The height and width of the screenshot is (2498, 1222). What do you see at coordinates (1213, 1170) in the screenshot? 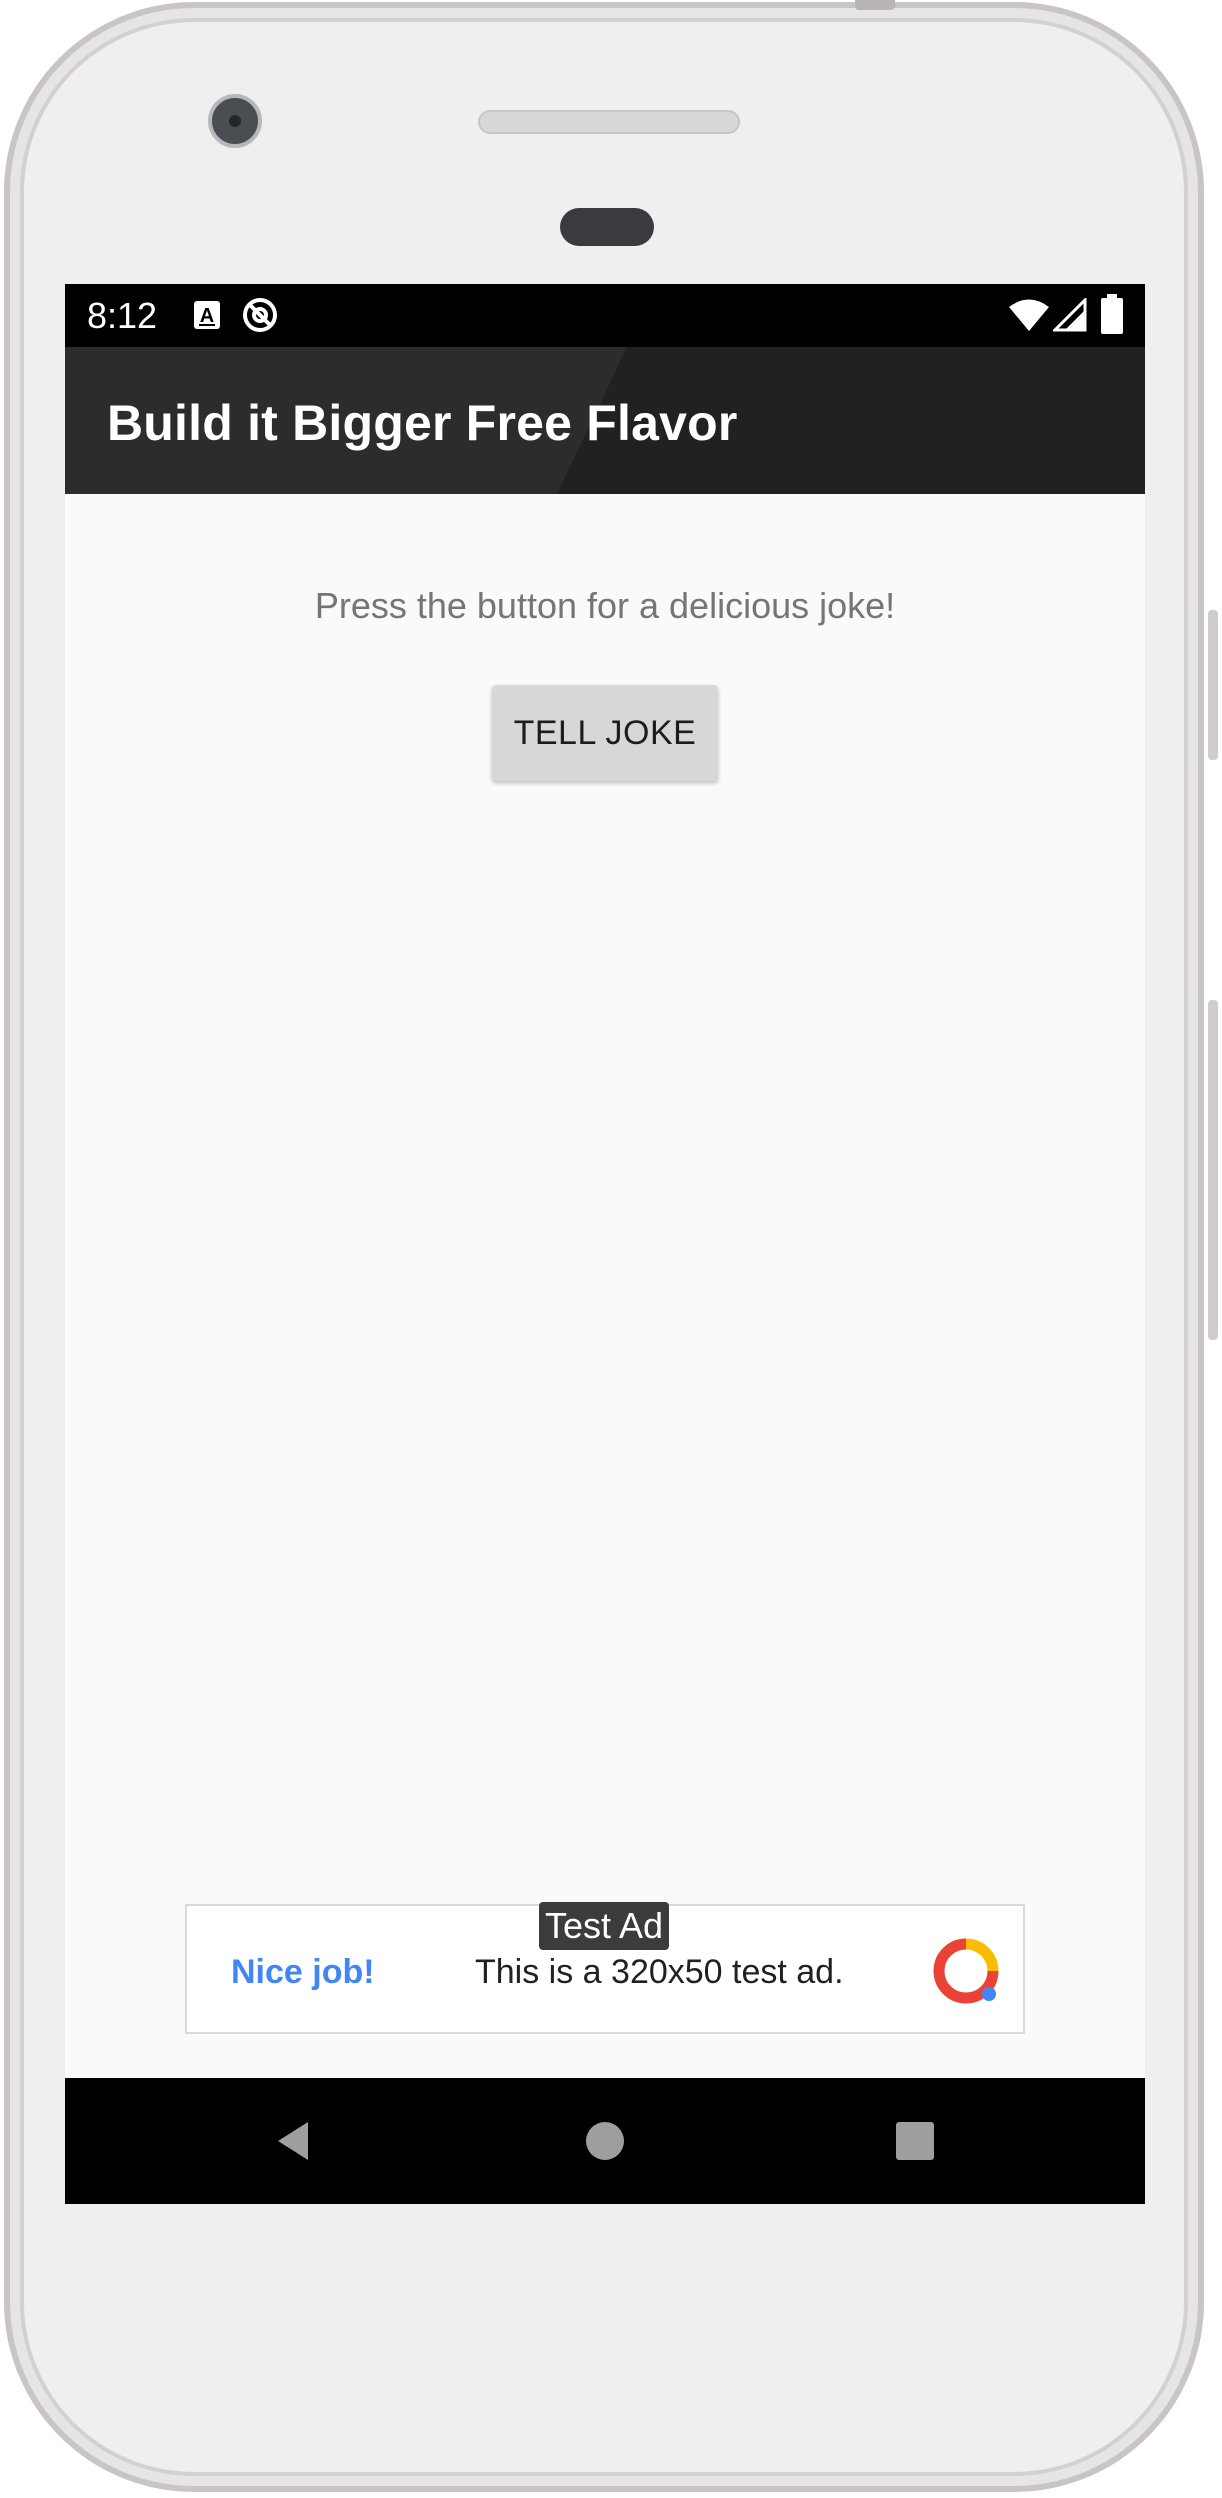
I see `volume-rocker` at bounding box center [1213, 1170].